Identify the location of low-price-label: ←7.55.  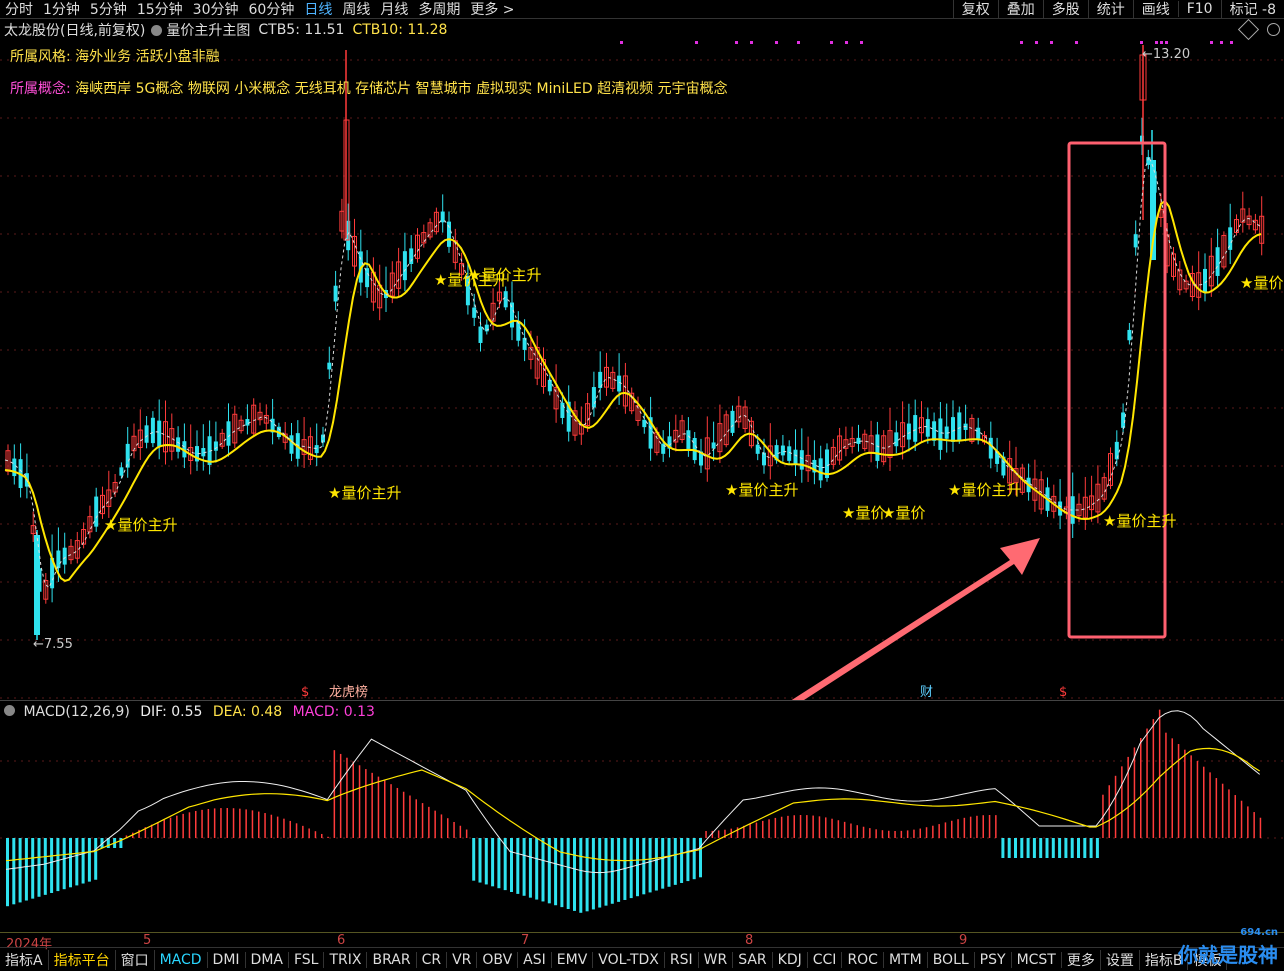
(53, 644).